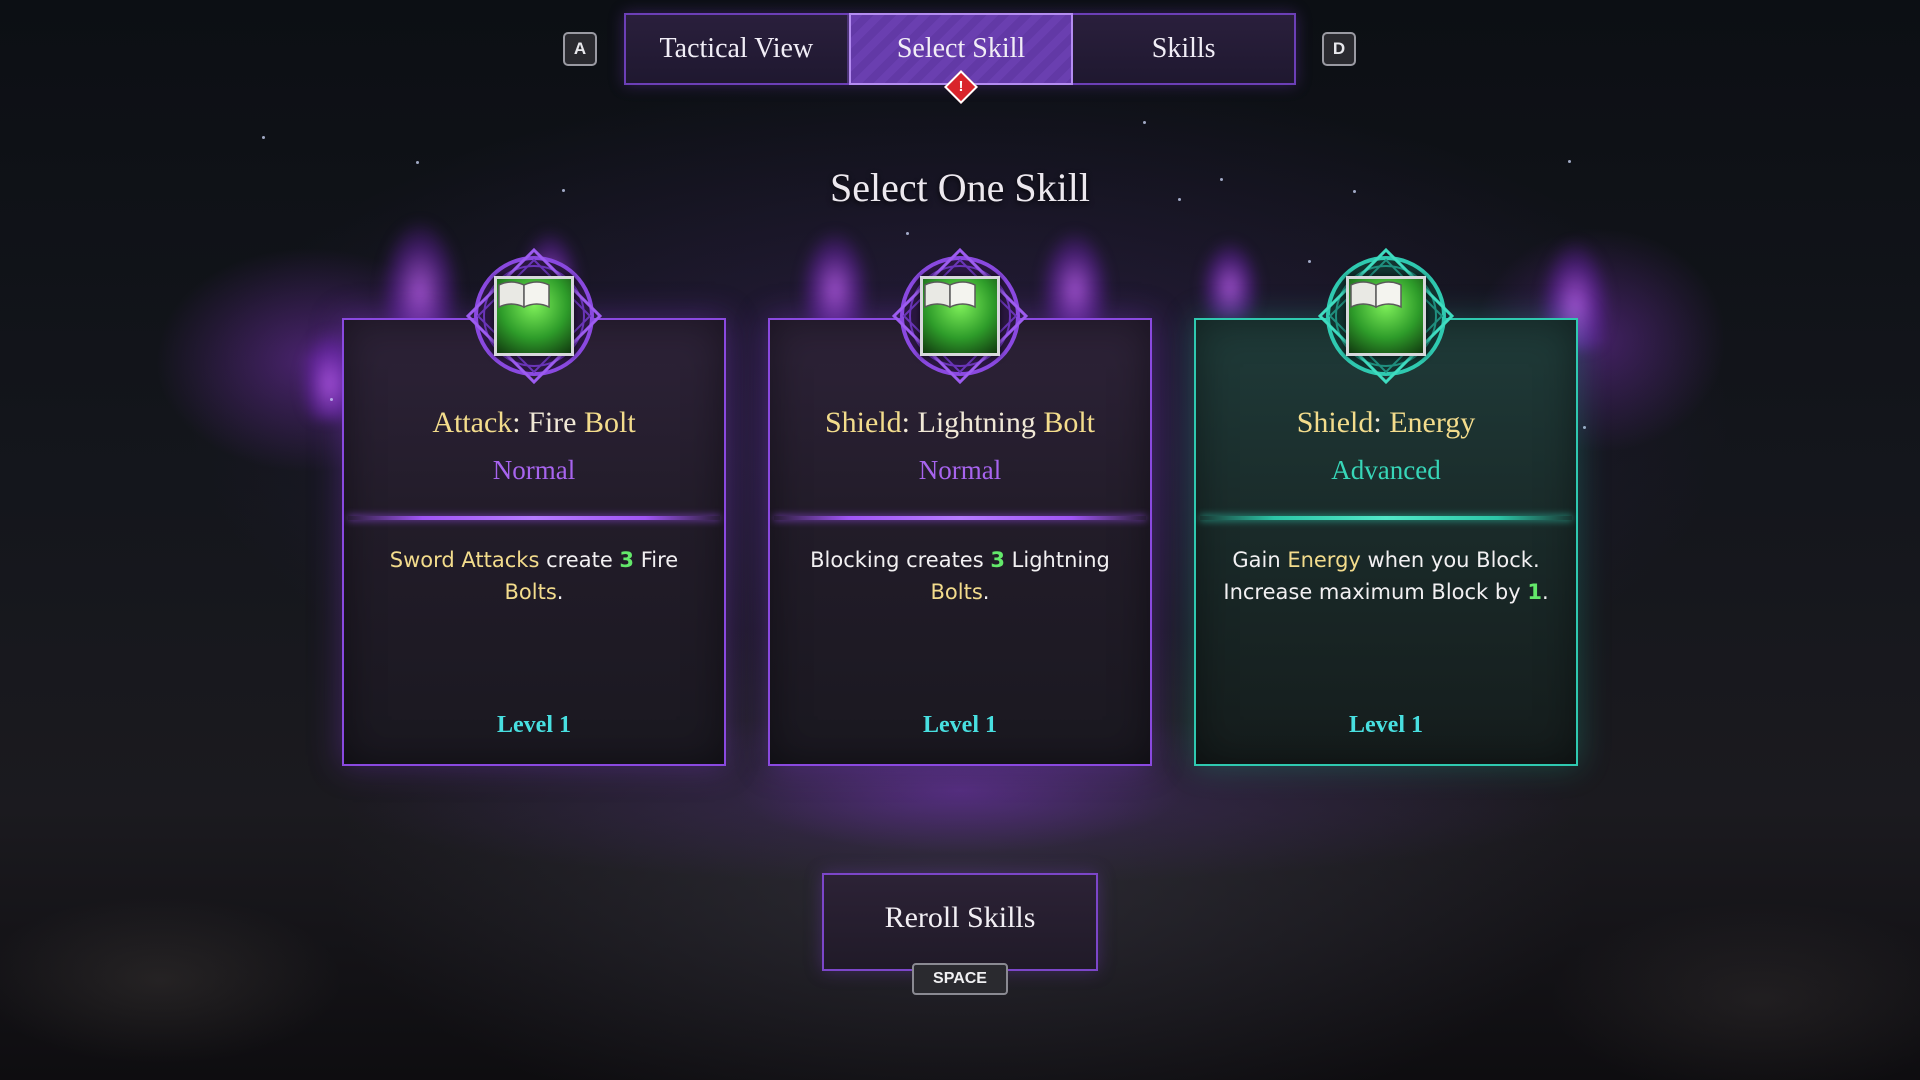  I want to click on tab-tactical-view: Tactical View, so click(737, 49).